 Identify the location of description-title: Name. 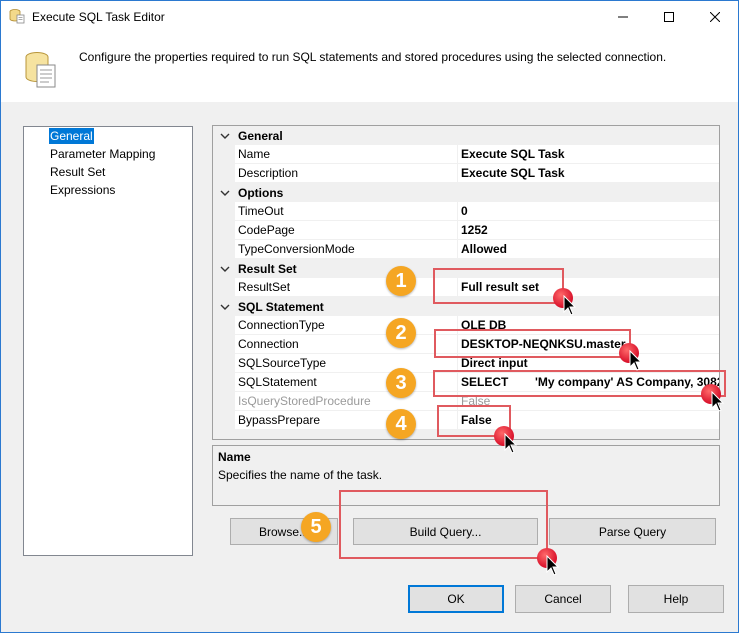
(234, 457).